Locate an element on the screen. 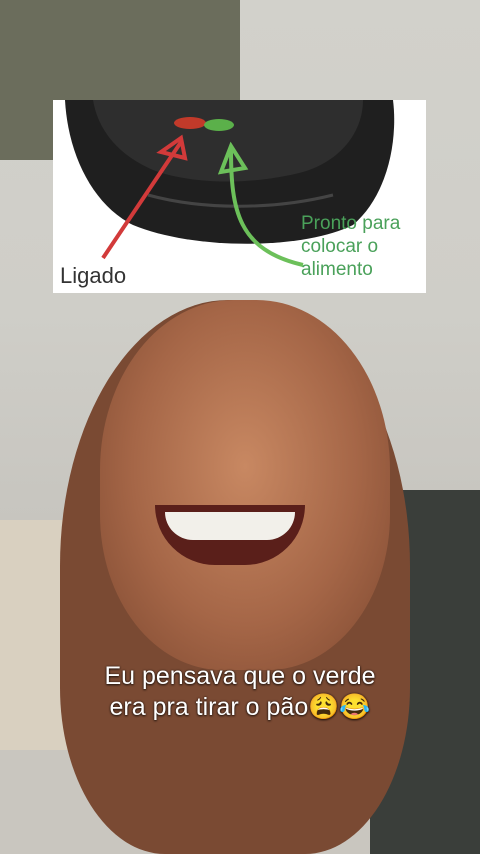  caption-line-1: Eu pensava que o verde is located at coordinates (240, 676).